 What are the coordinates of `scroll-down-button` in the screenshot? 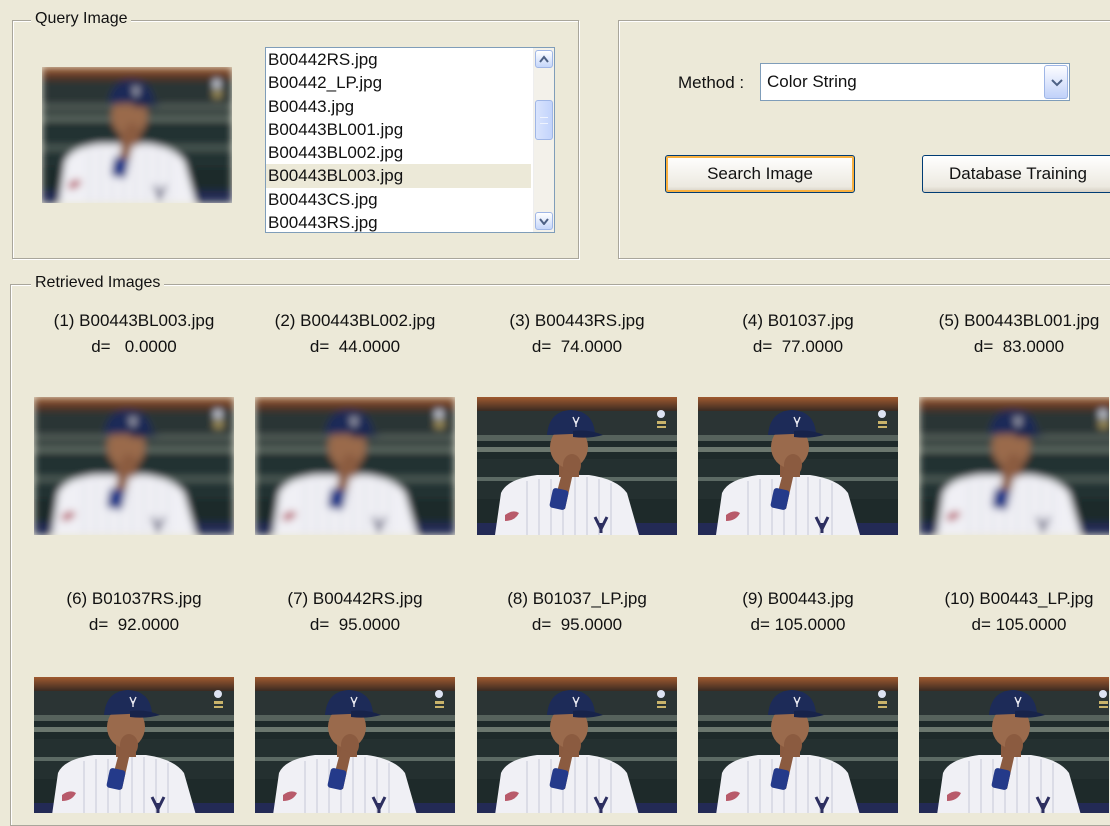 It's located at (544, 221).